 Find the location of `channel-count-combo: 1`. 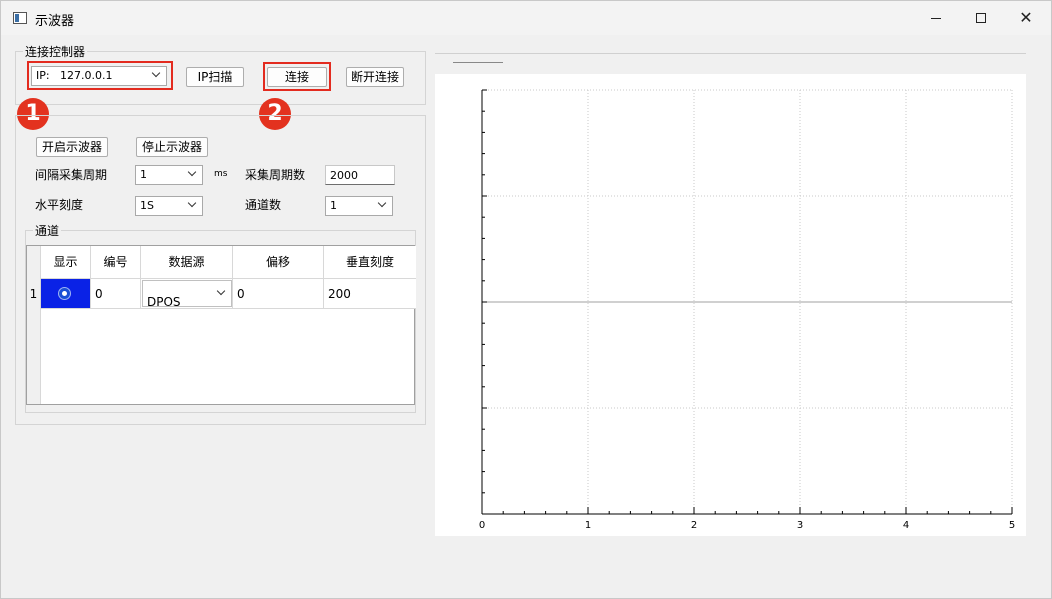

channel-count-combo: 1 is located at coordinates (359, 206).